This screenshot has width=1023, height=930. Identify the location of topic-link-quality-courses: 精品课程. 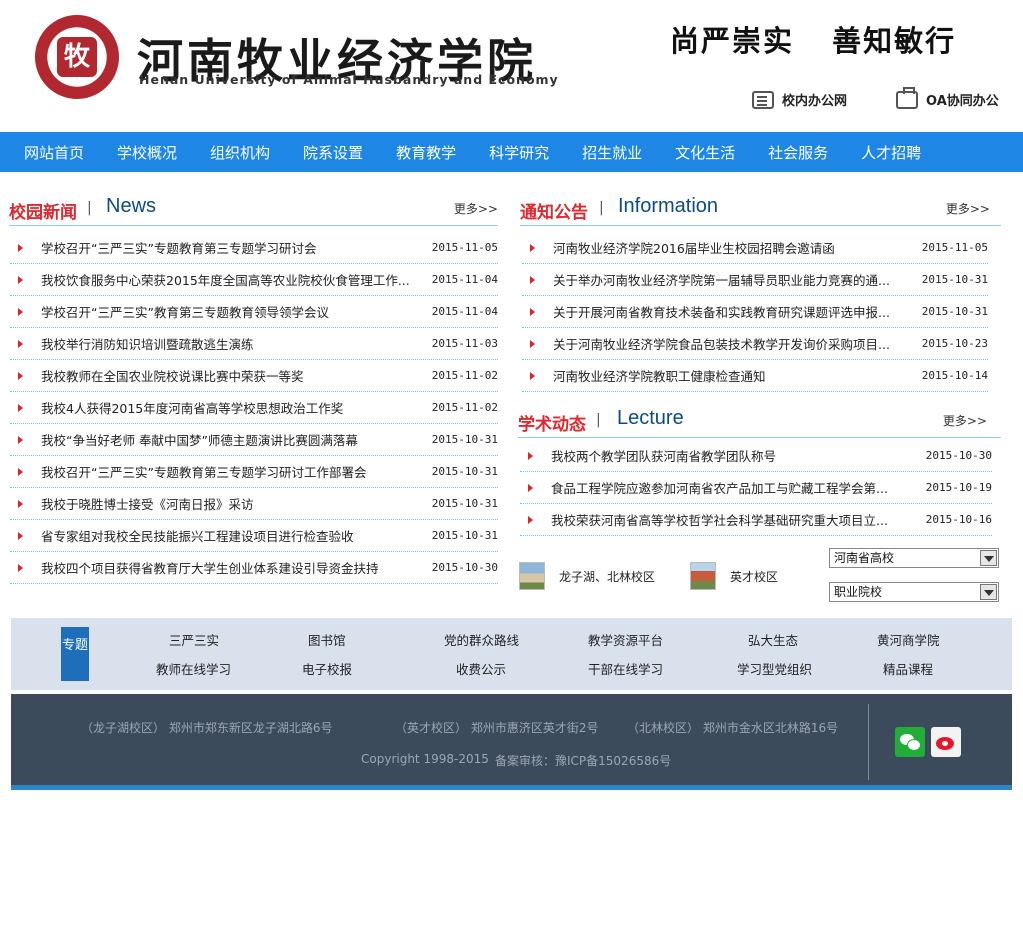
(908, 668).